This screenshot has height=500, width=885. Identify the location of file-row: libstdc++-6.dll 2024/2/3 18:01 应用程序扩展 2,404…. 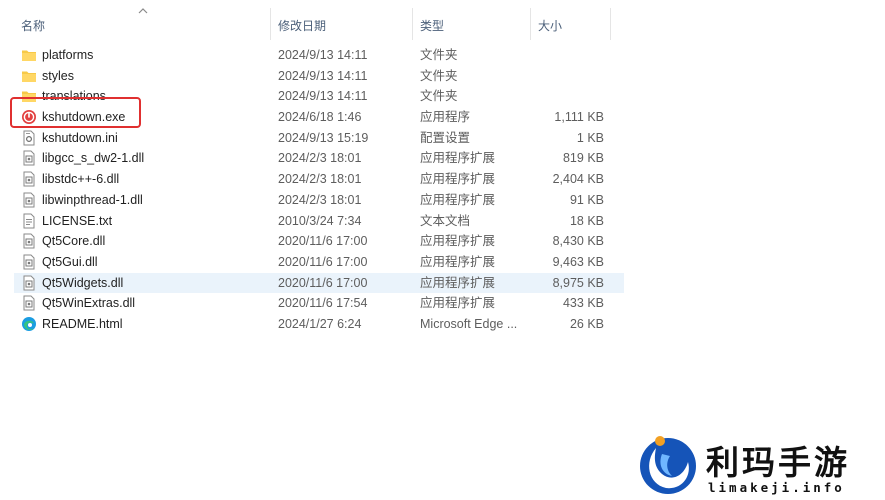
(319, 179).